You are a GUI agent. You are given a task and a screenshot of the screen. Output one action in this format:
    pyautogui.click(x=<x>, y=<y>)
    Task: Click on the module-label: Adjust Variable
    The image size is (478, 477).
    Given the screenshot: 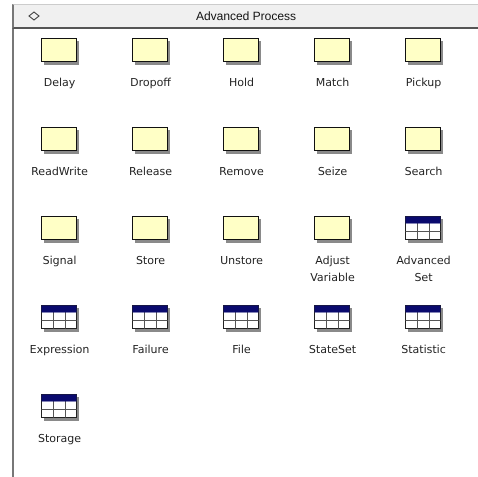 What is the action you would take?
    pyautogui.click(x=332, y=269)
    